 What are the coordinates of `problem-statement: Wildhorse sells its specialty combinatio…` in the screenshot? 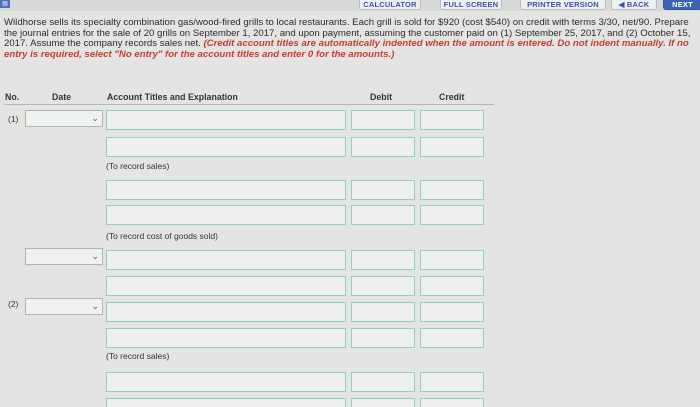 It's located at (349, 38).